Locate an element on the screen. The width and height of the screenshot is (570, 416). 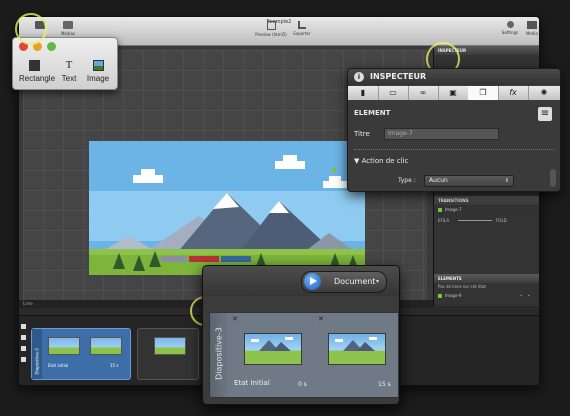
document-popover-bar: Document ▾ is located at coordinates (301, 281).